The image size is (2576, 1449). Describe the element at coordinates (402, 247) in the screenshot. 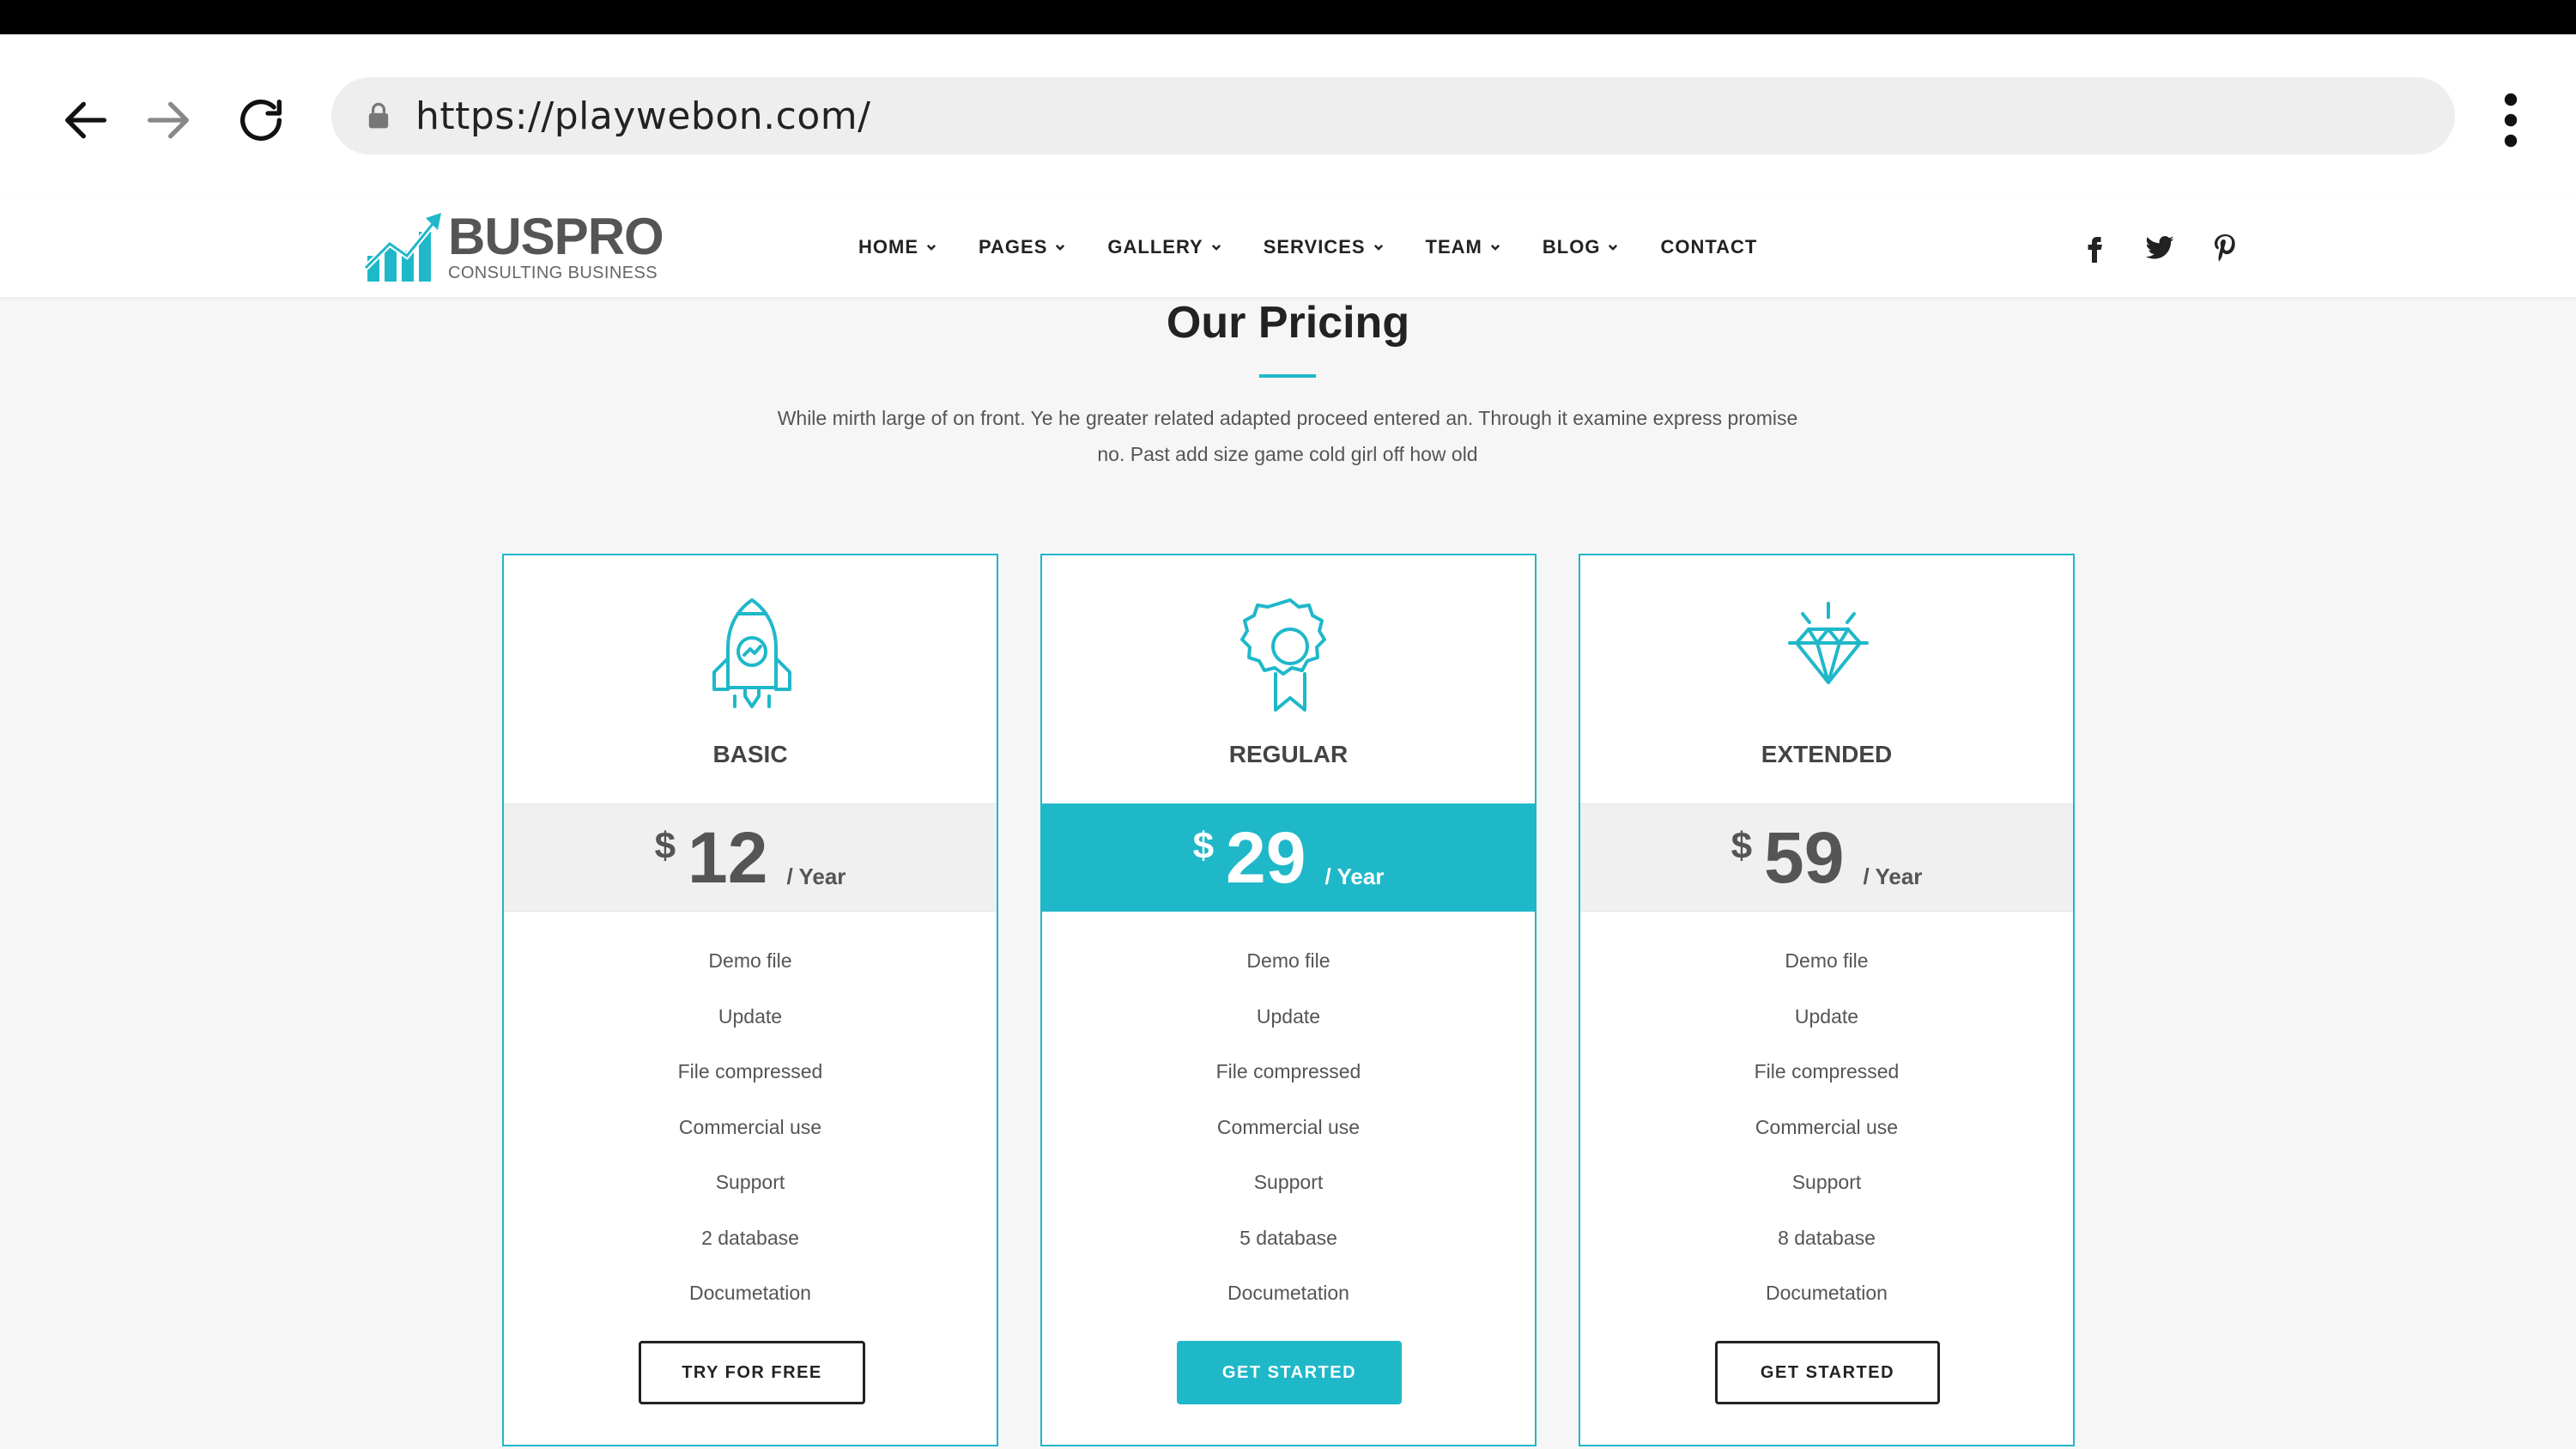

I see `logo-chart-icon` at that location.